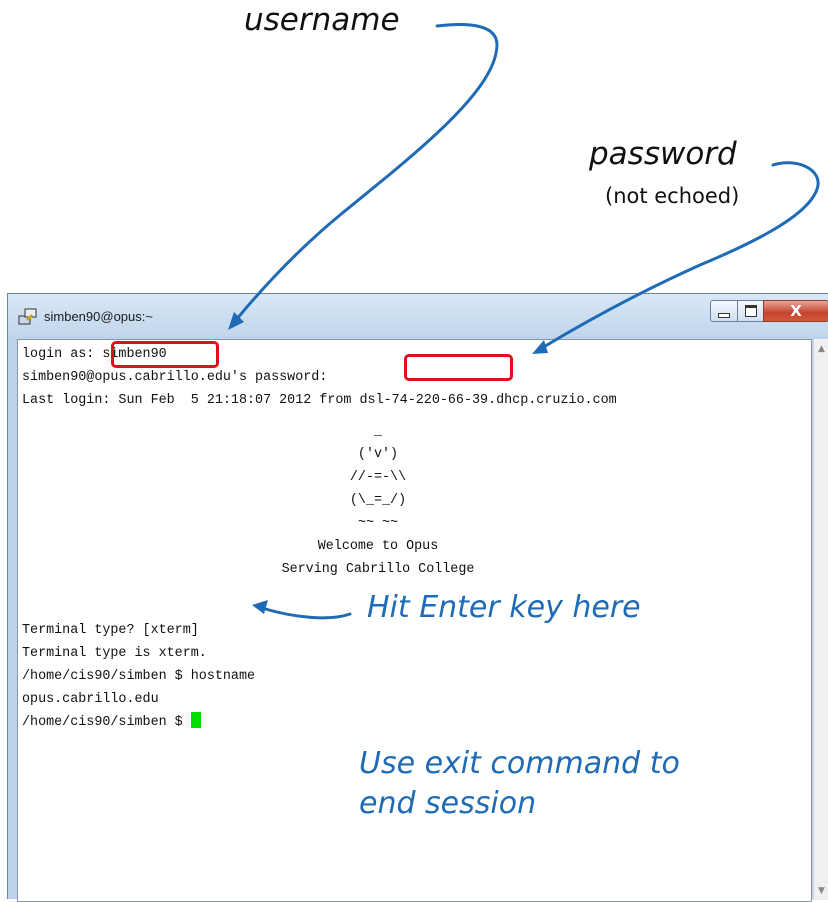 This screenshot has height=902, width=828. I want to click on hit-enter-arrowhead, so click(260, 607).